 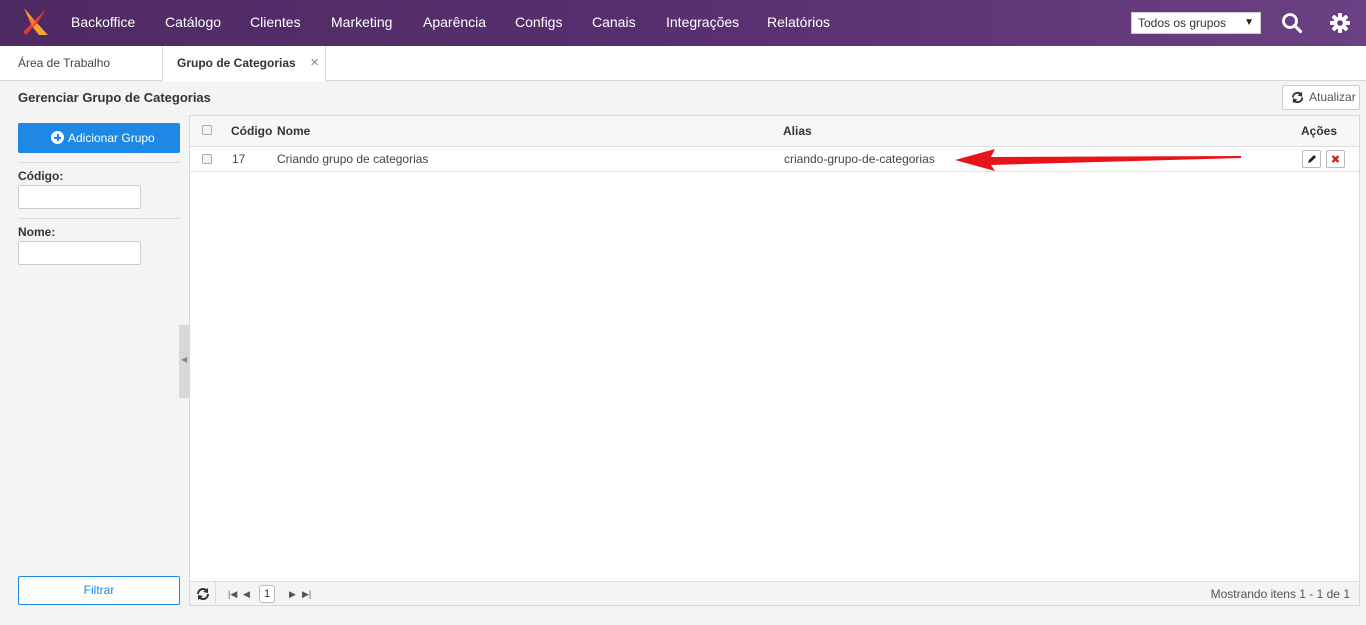 I want to click on code-label: Código:, so click(x=41, y=176).